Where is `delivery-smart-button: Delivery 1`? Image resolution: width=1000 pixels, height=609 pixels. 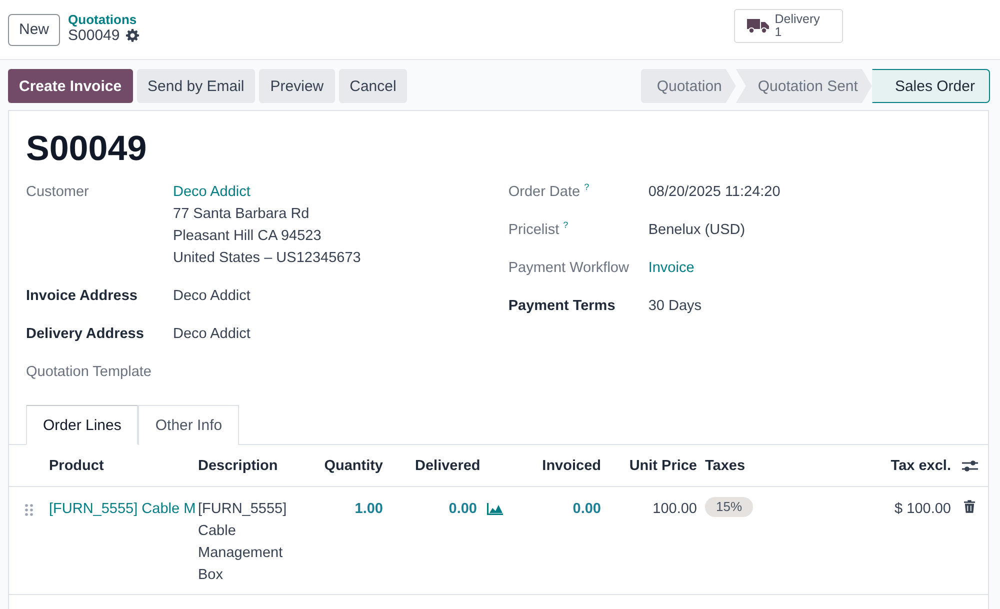 delivery-smart-button: Delivery 1 is located at coordinates (788, 25).